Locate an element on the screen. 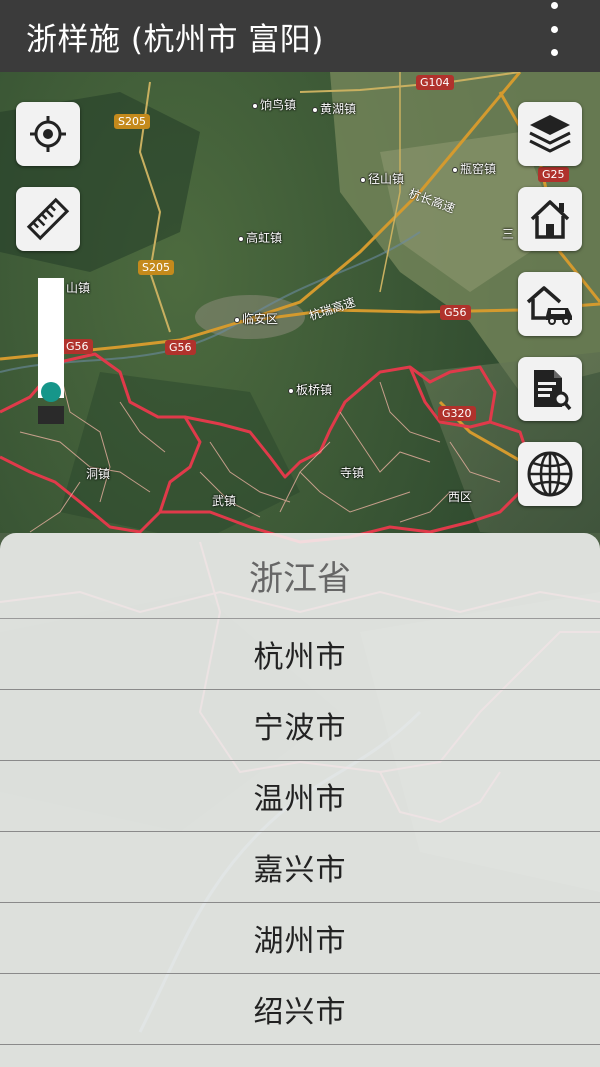  house-car-button is located at coordinates (550, 304).